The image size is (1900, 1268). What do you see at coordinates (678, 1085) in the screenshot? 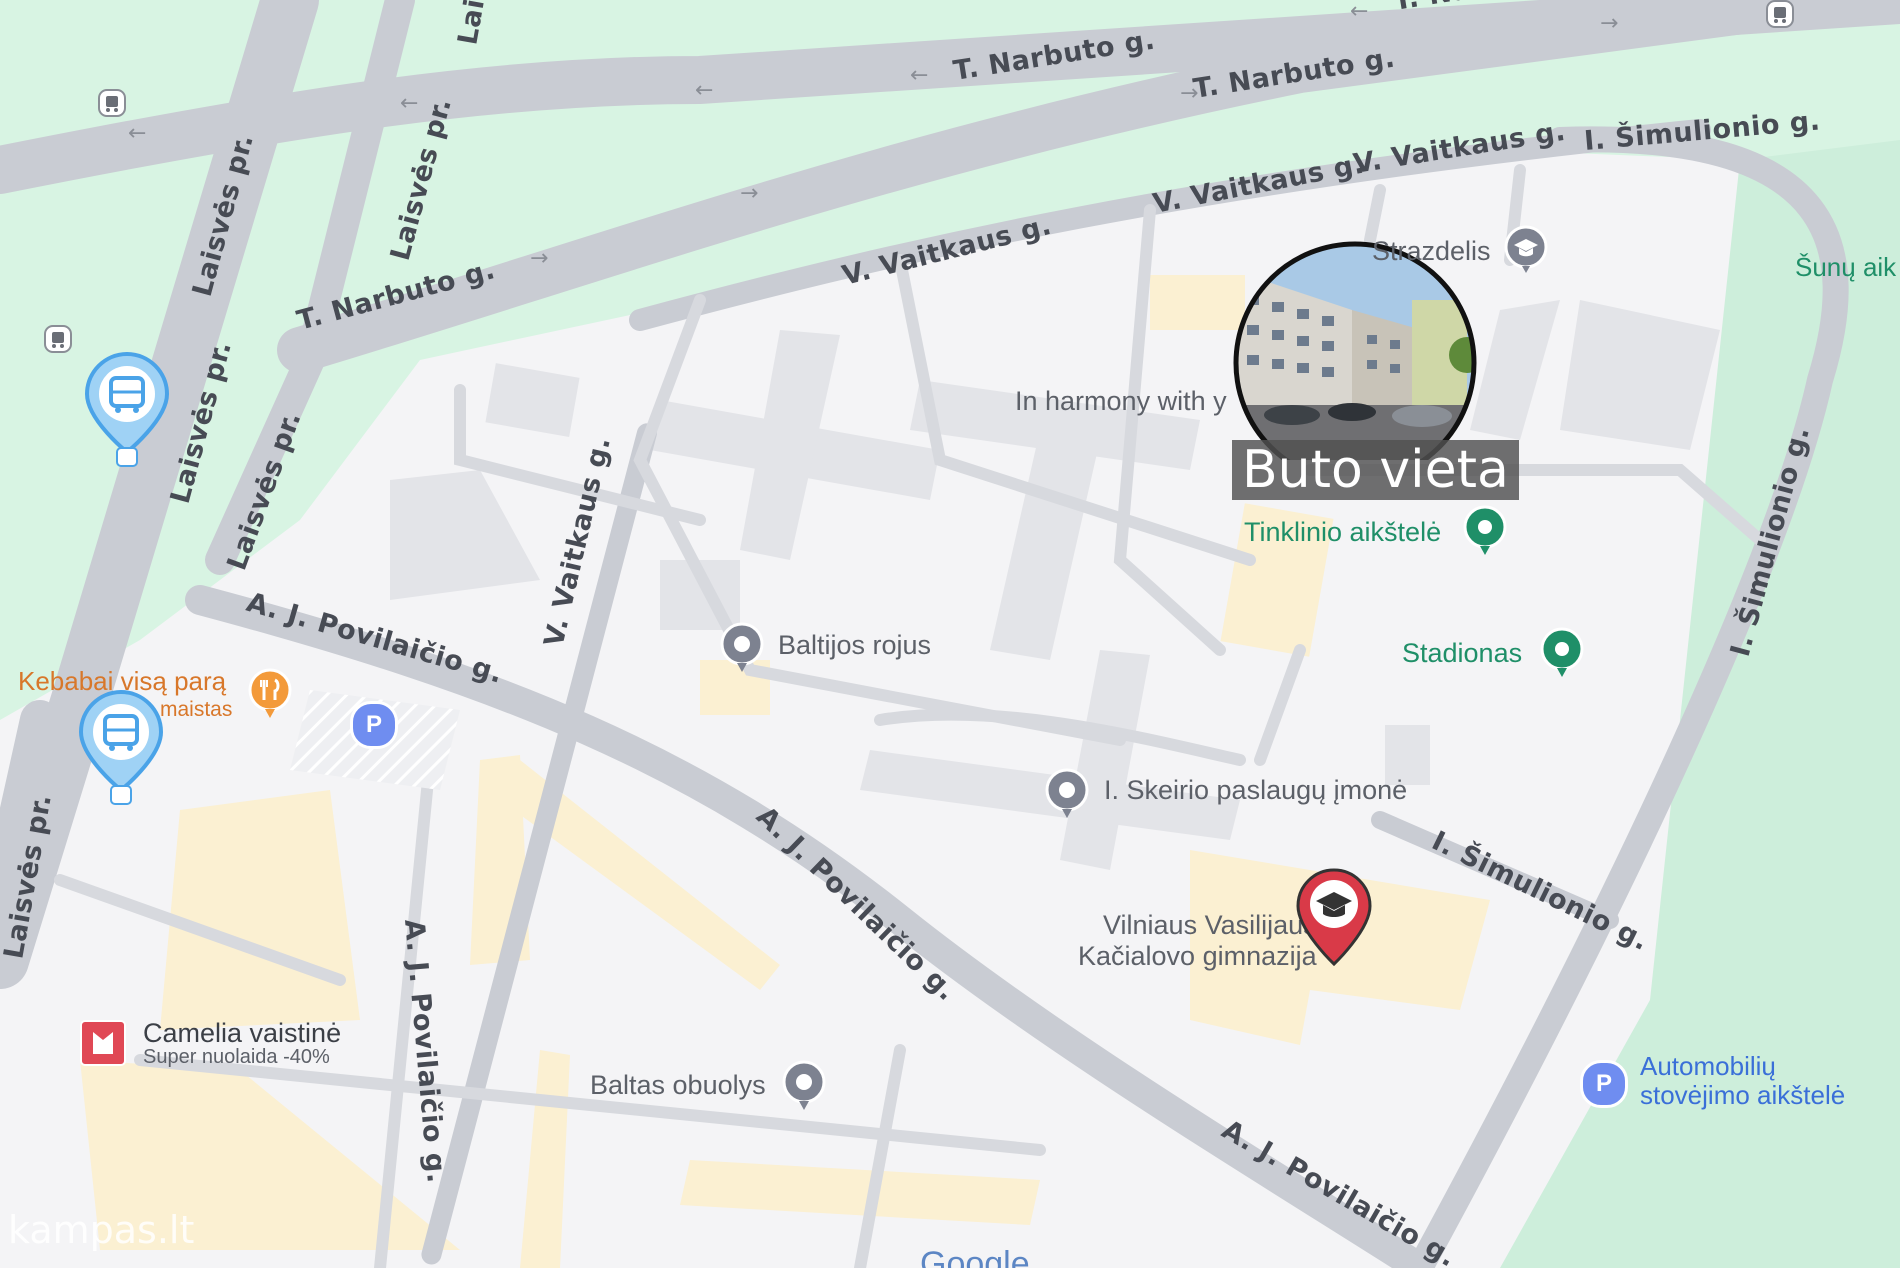
I see `poi-label-baltas-obuolys: Baltas obuolys` at bounding box center [678, 1085].